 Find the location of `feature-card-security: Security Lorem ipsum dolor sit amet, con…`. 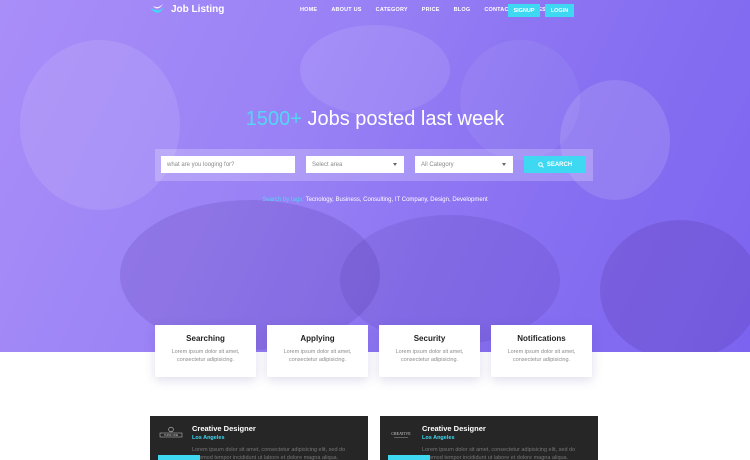

feature-card-security: Security Lorem ipsum dolor sit amet, con… is located at coordinates (429, 351).